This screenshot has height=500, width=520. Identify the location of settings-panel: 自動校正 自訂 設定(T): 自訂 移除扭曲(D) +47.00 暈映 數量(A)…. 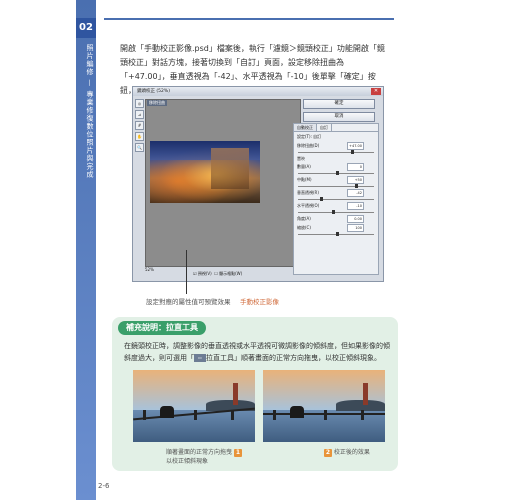
(336, 199).